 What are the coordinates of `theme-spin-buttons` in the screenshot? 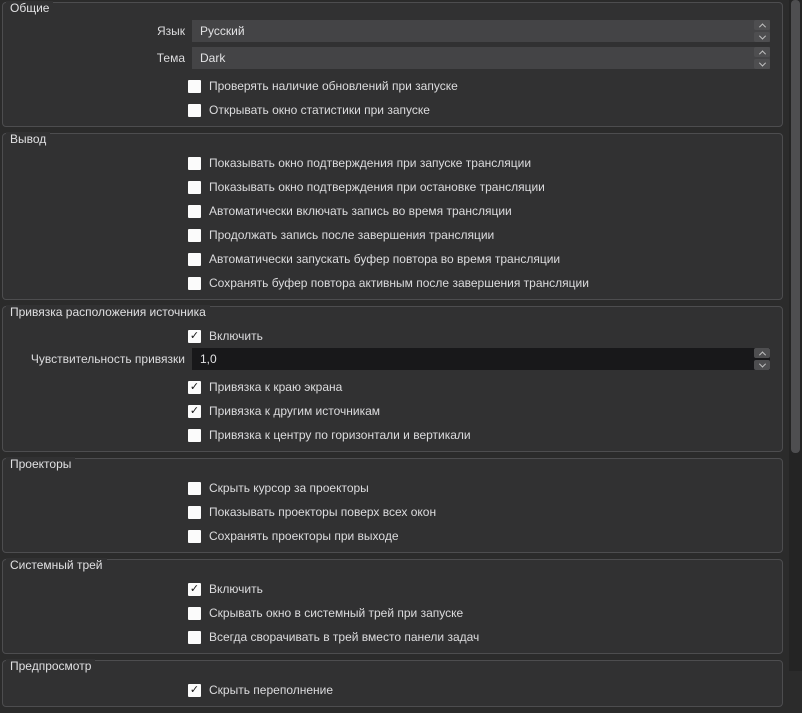 It's located at (762, 58).